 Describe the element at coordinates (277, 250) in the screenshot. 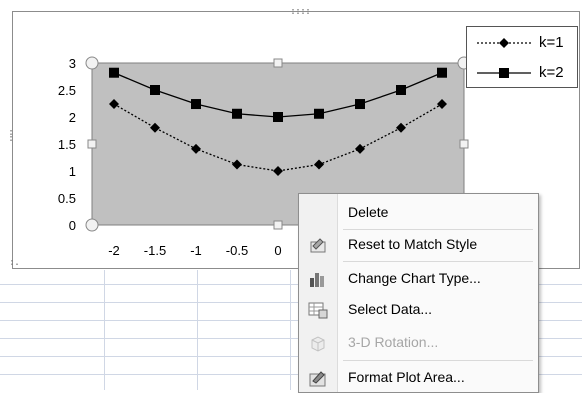

I see `x-tick-label: 0` at that location.